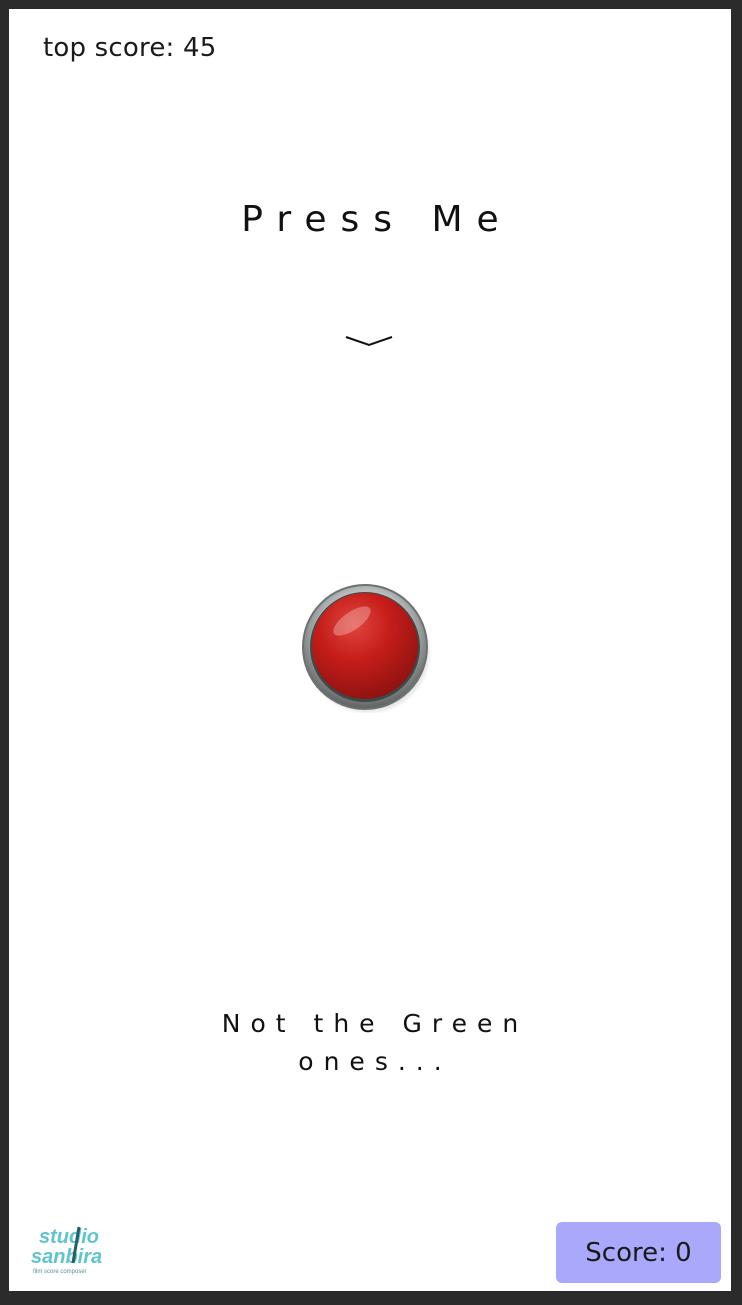 Image resolution: width=742 pixels, height=1305 pixels. Describe the element at coordinates (130, 48) in the screenshot. I see `top-score-label: top score: 45` at that location.